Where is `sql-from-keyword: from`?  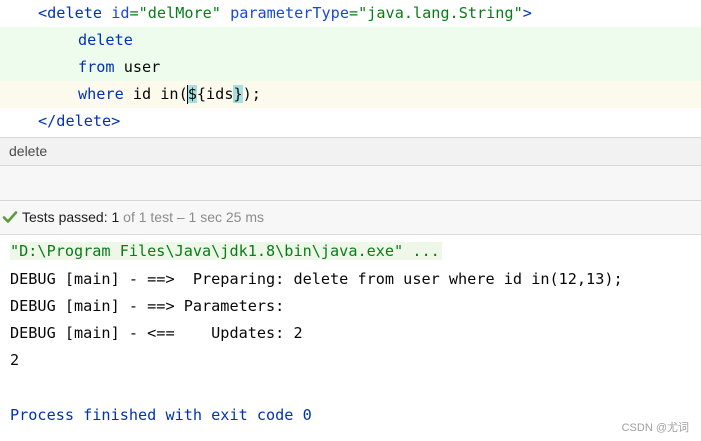 sql-from-keyword: from is located at coordinates (96, 67).